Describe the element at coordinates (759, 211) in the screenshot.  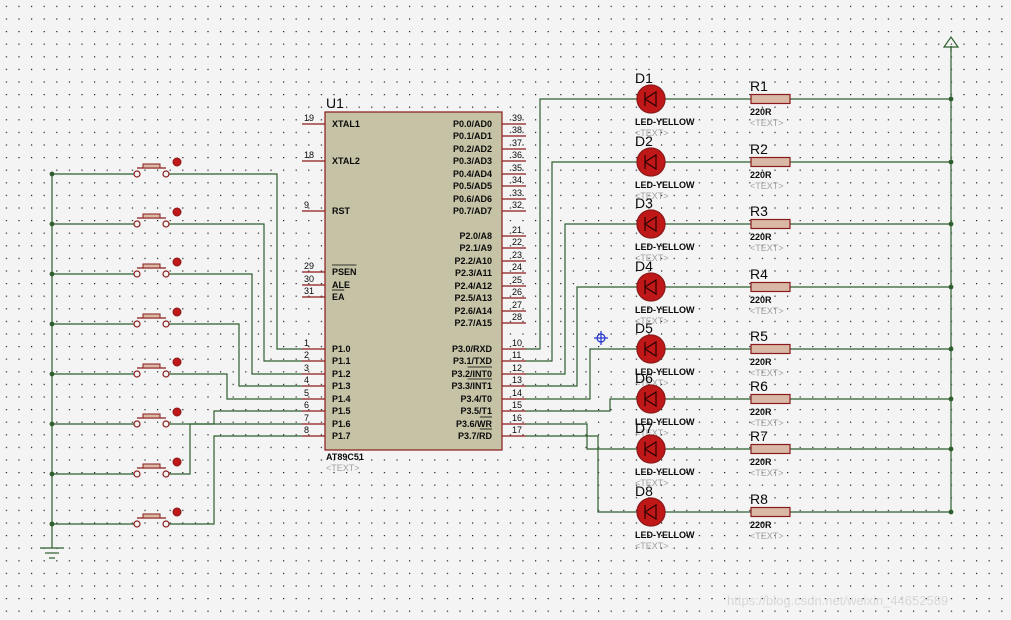
I see `resistor-ref: R3` at that location.